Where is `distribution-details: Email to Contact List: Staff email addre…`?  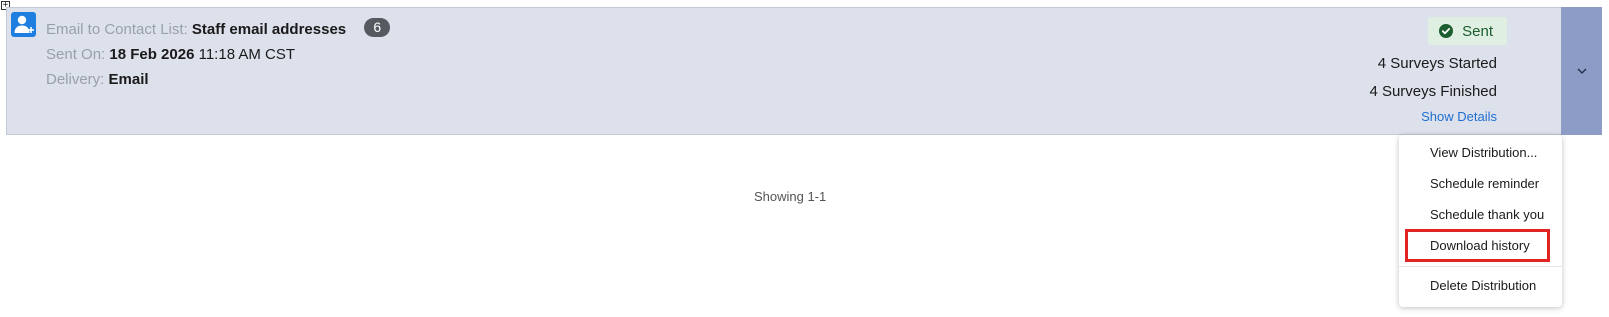
distribution-details: Email to Contact List: Staff email addre… is located at coordinates (218, 54).